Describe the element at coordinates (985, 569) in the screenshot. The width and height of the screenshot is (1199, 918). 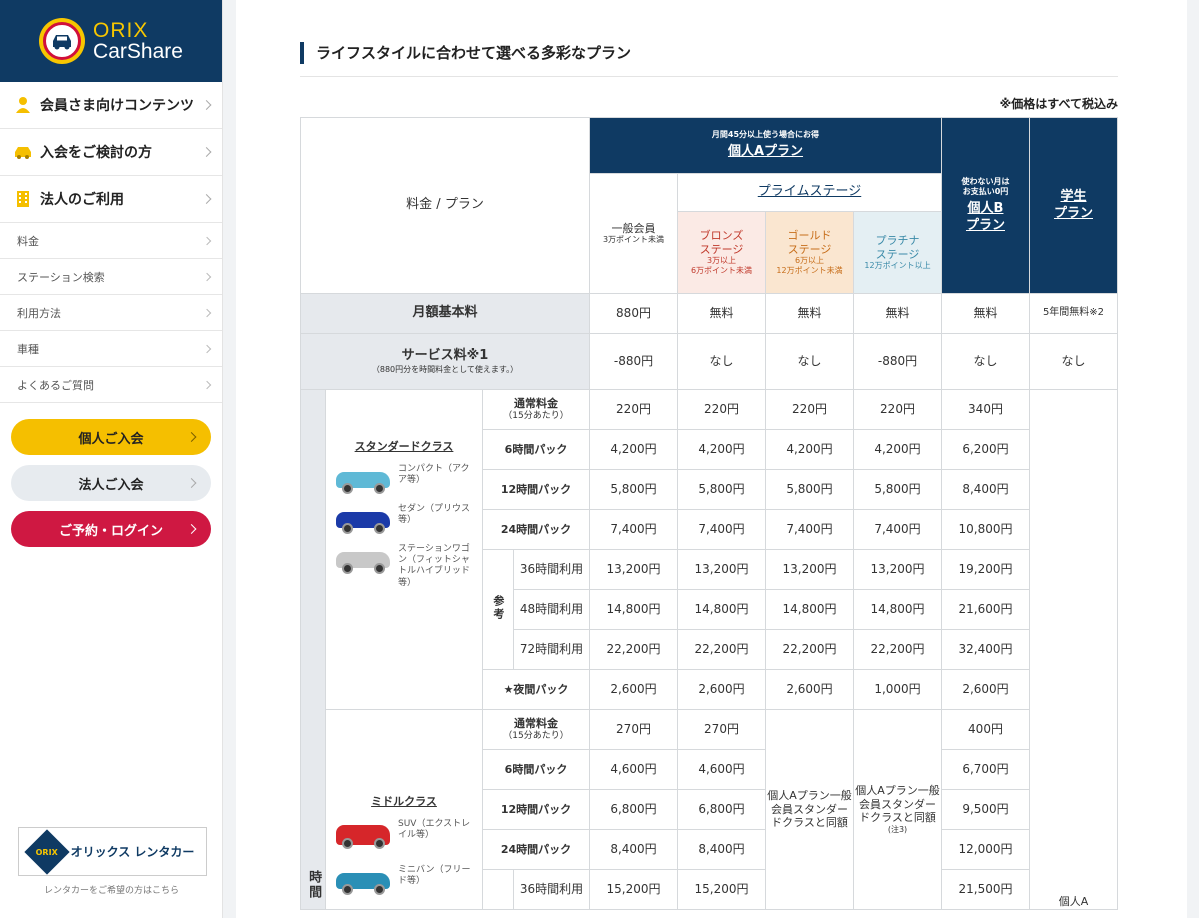
I see `price-cell: 19,200円` at that location.